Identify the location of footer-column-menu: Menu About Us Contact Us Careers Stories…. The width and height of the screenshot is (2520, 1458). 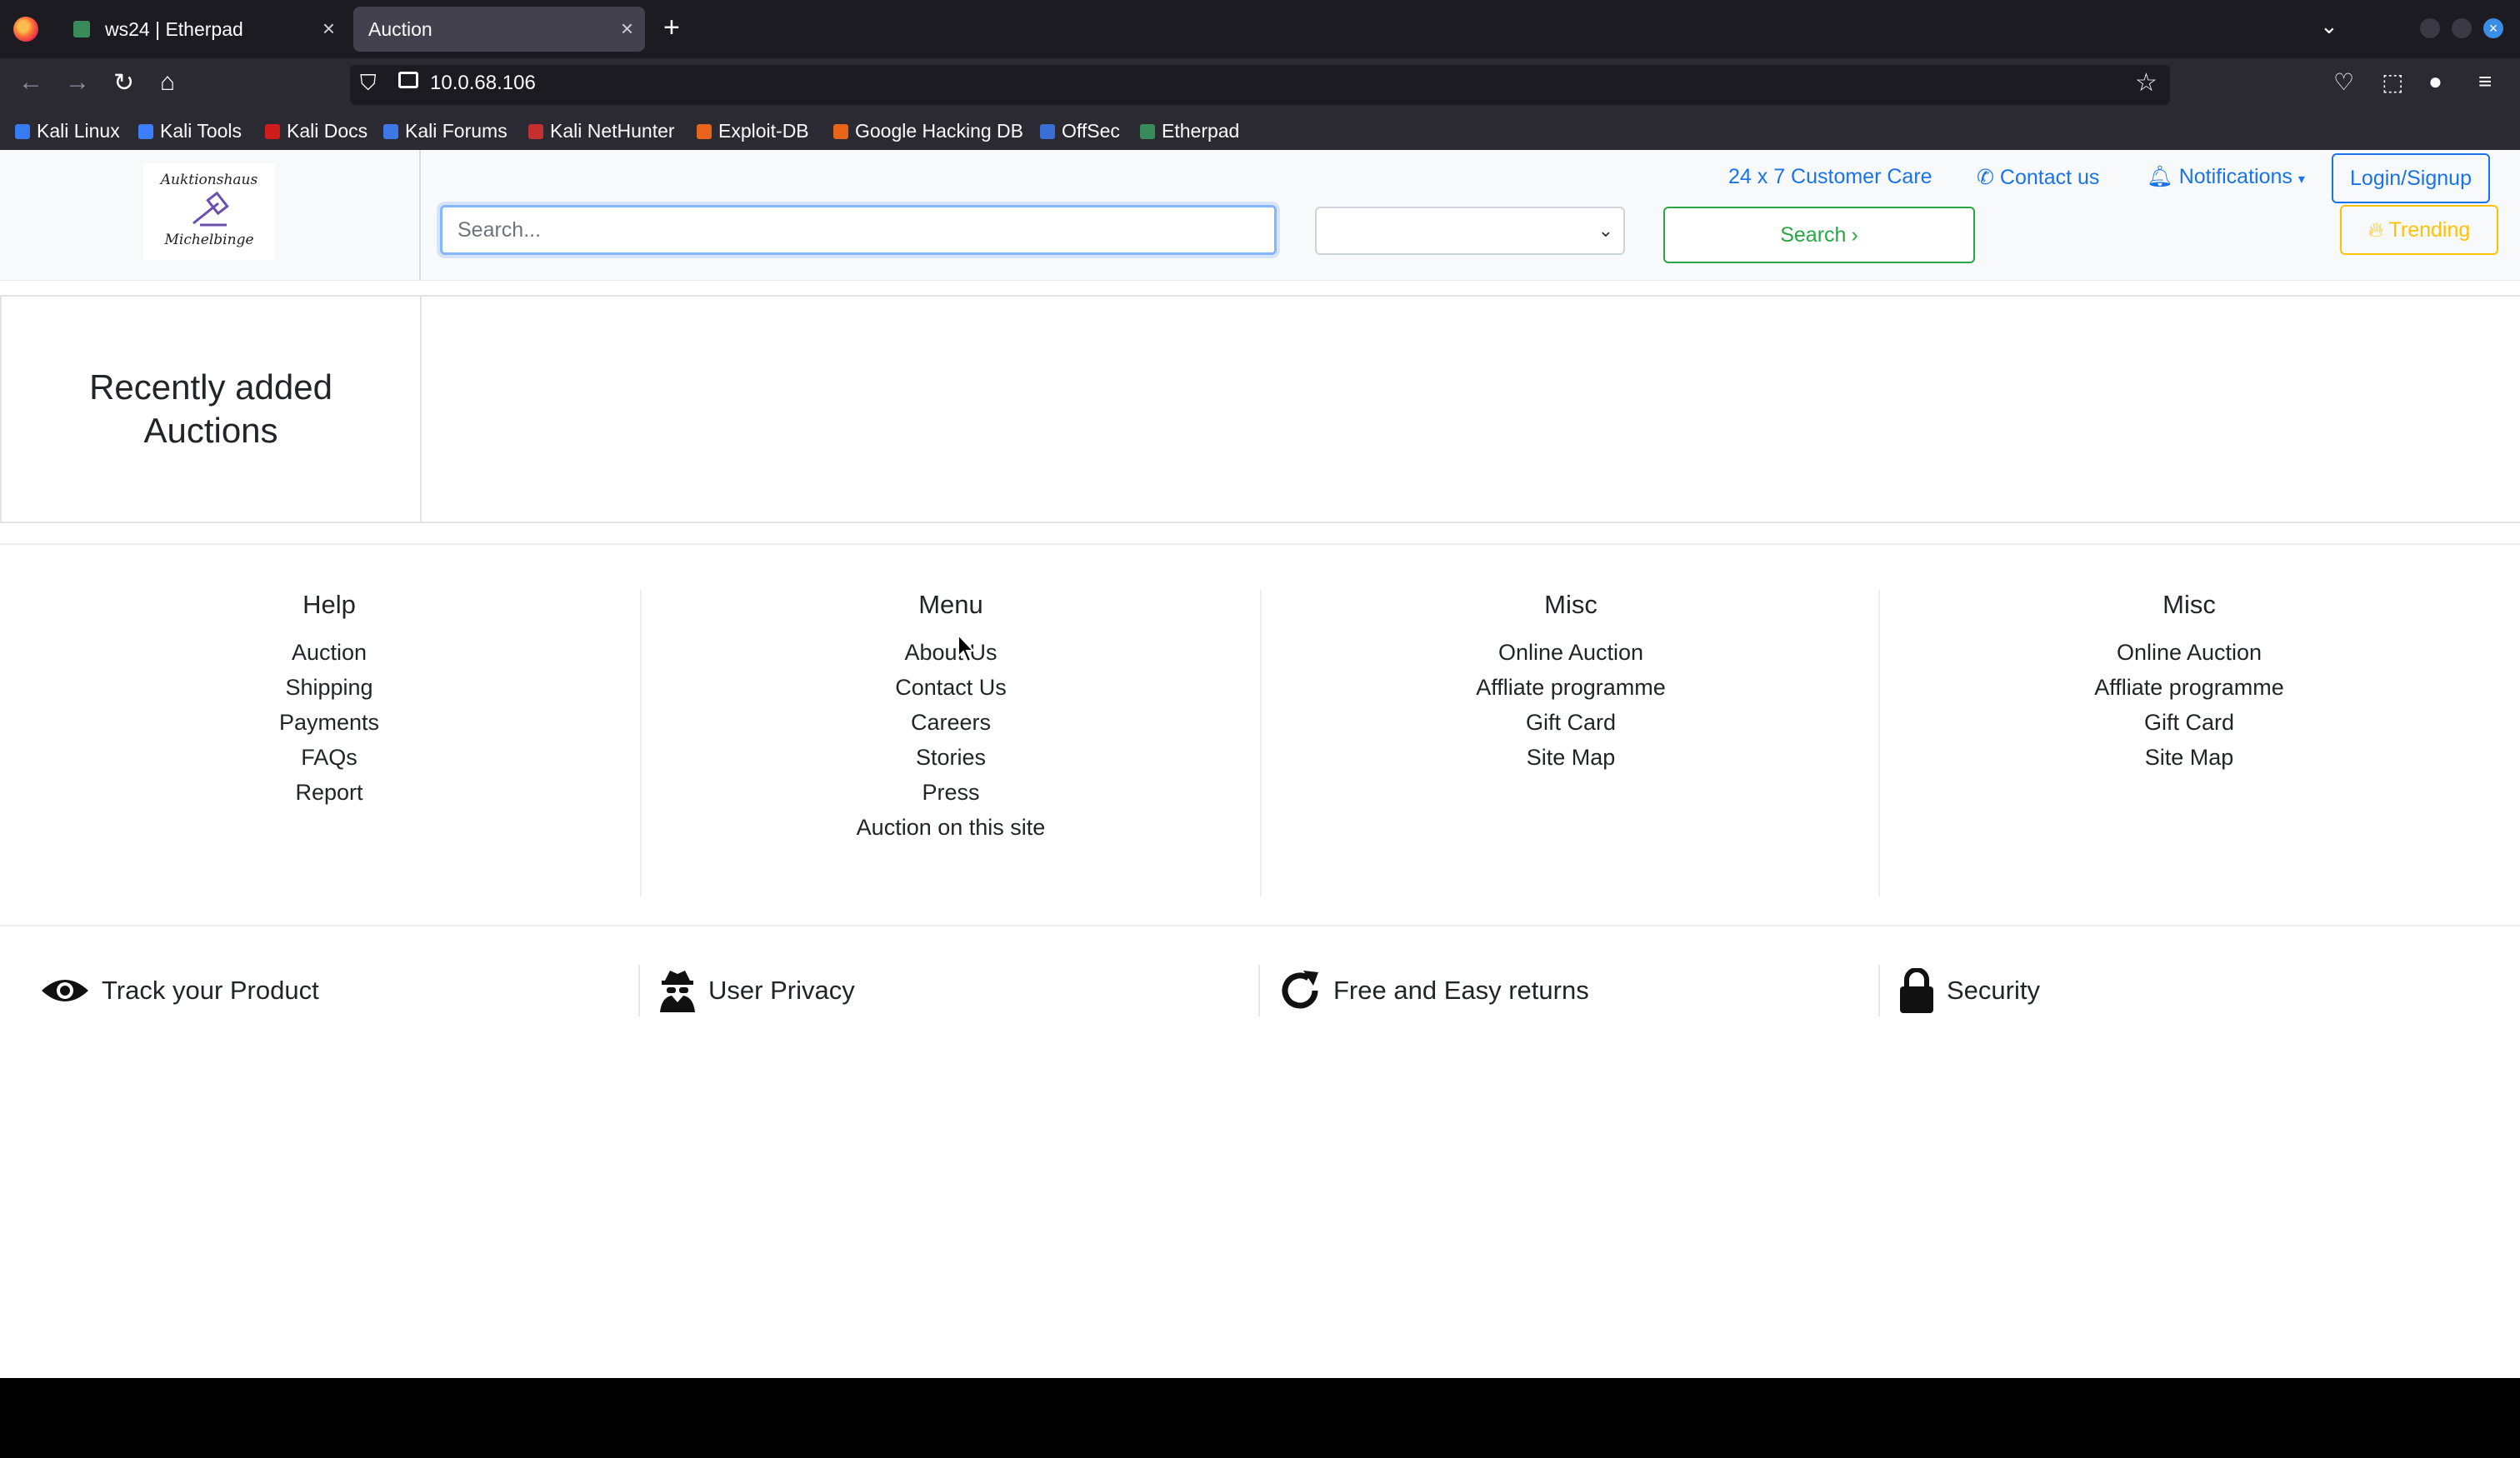
(950, 743).